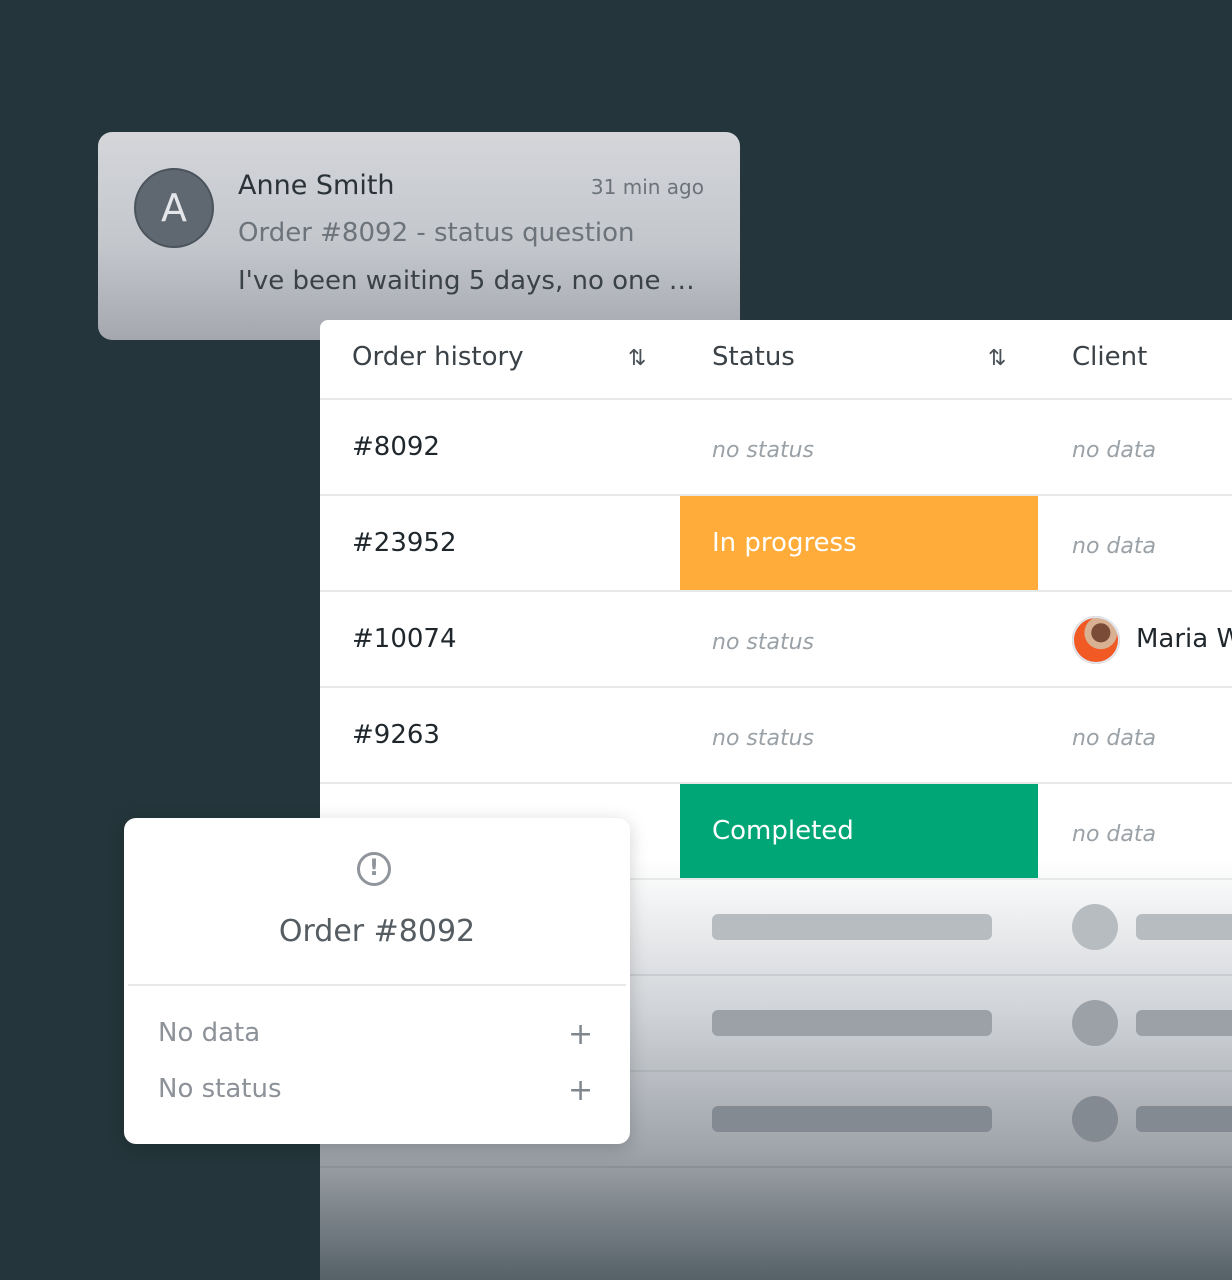 This screenshot has height=1280, width=1232. I want to click on column-header-order-history: Order history, so click(438, 357).